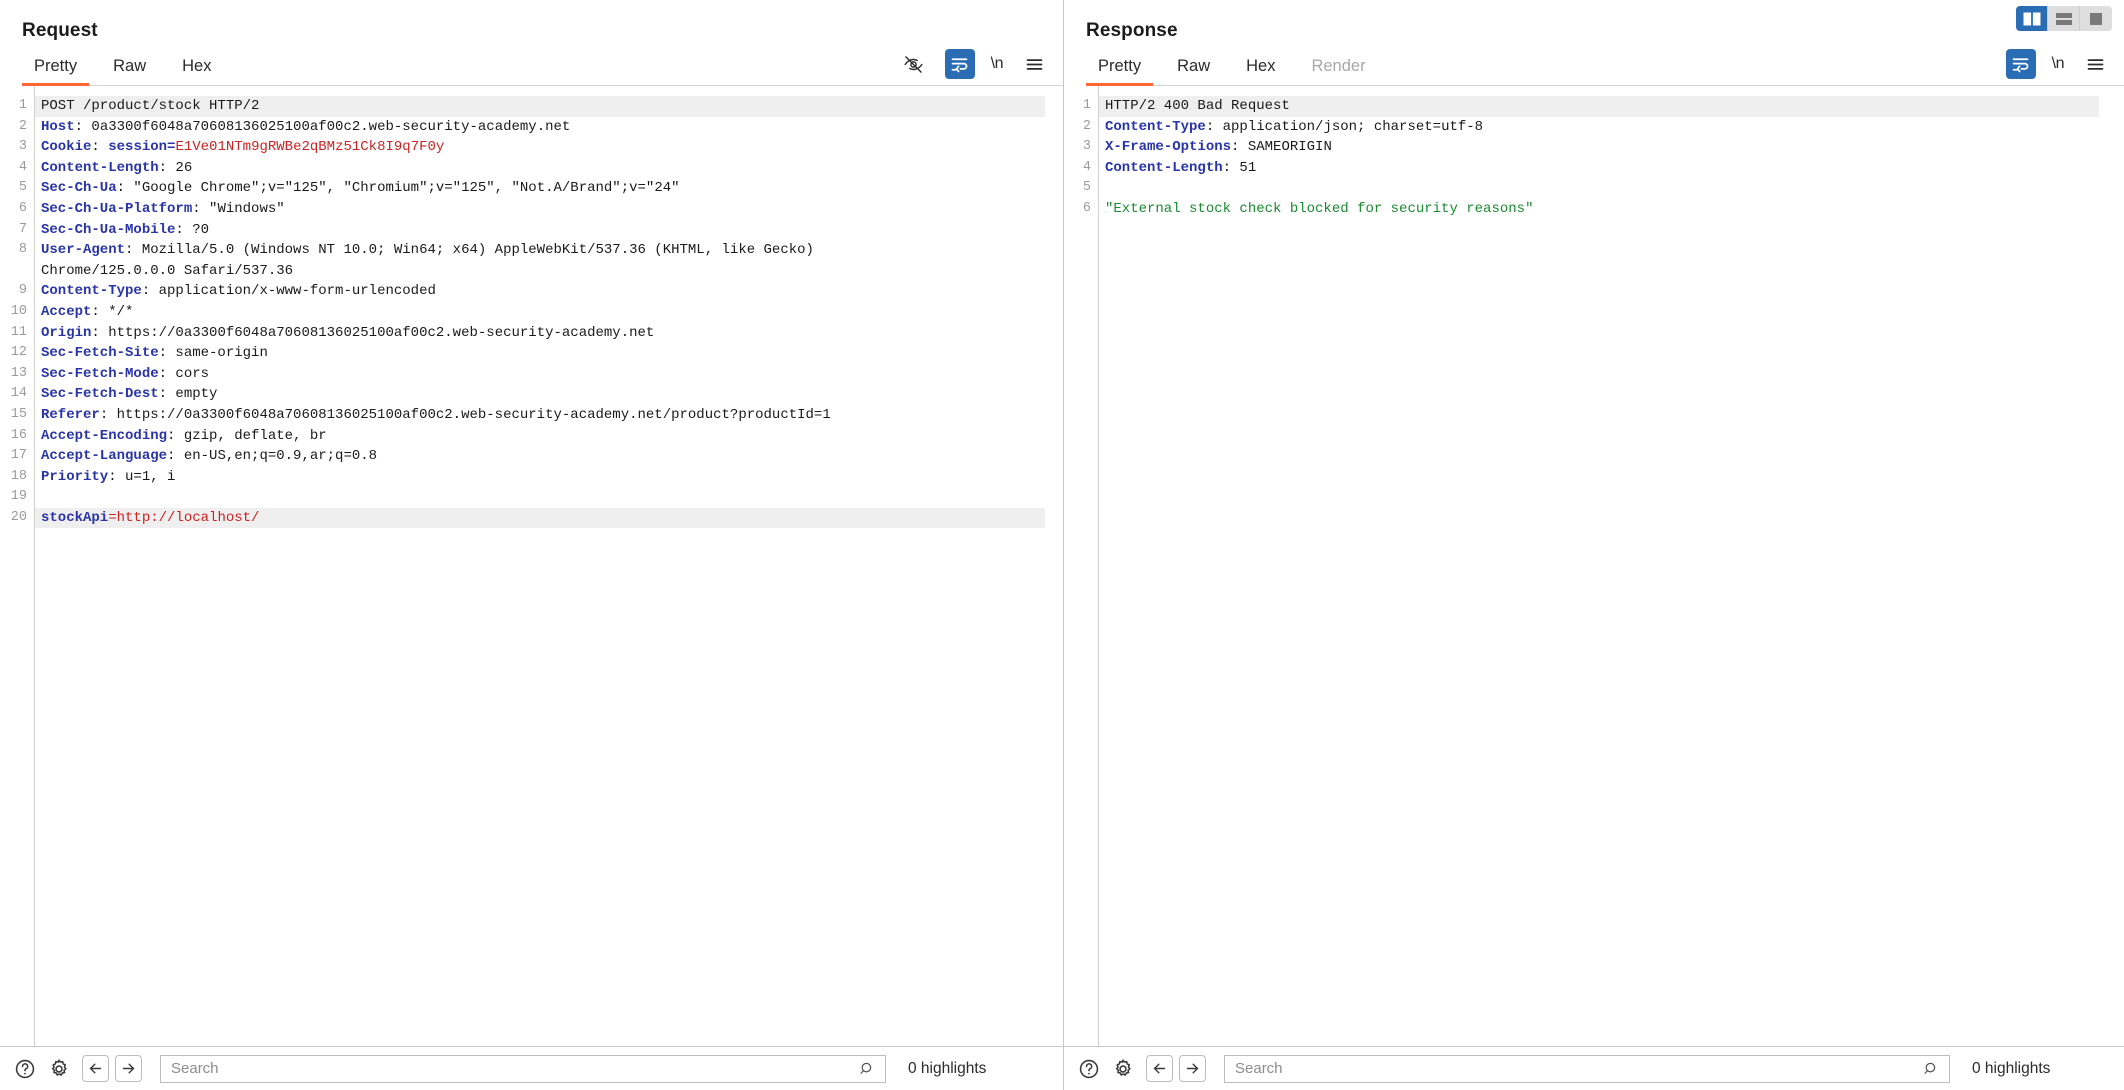 The image size is (2124, 1090). Describe the element at coordinates (1086, 126) in the screenshot. I see `line-number: 2` at that location.